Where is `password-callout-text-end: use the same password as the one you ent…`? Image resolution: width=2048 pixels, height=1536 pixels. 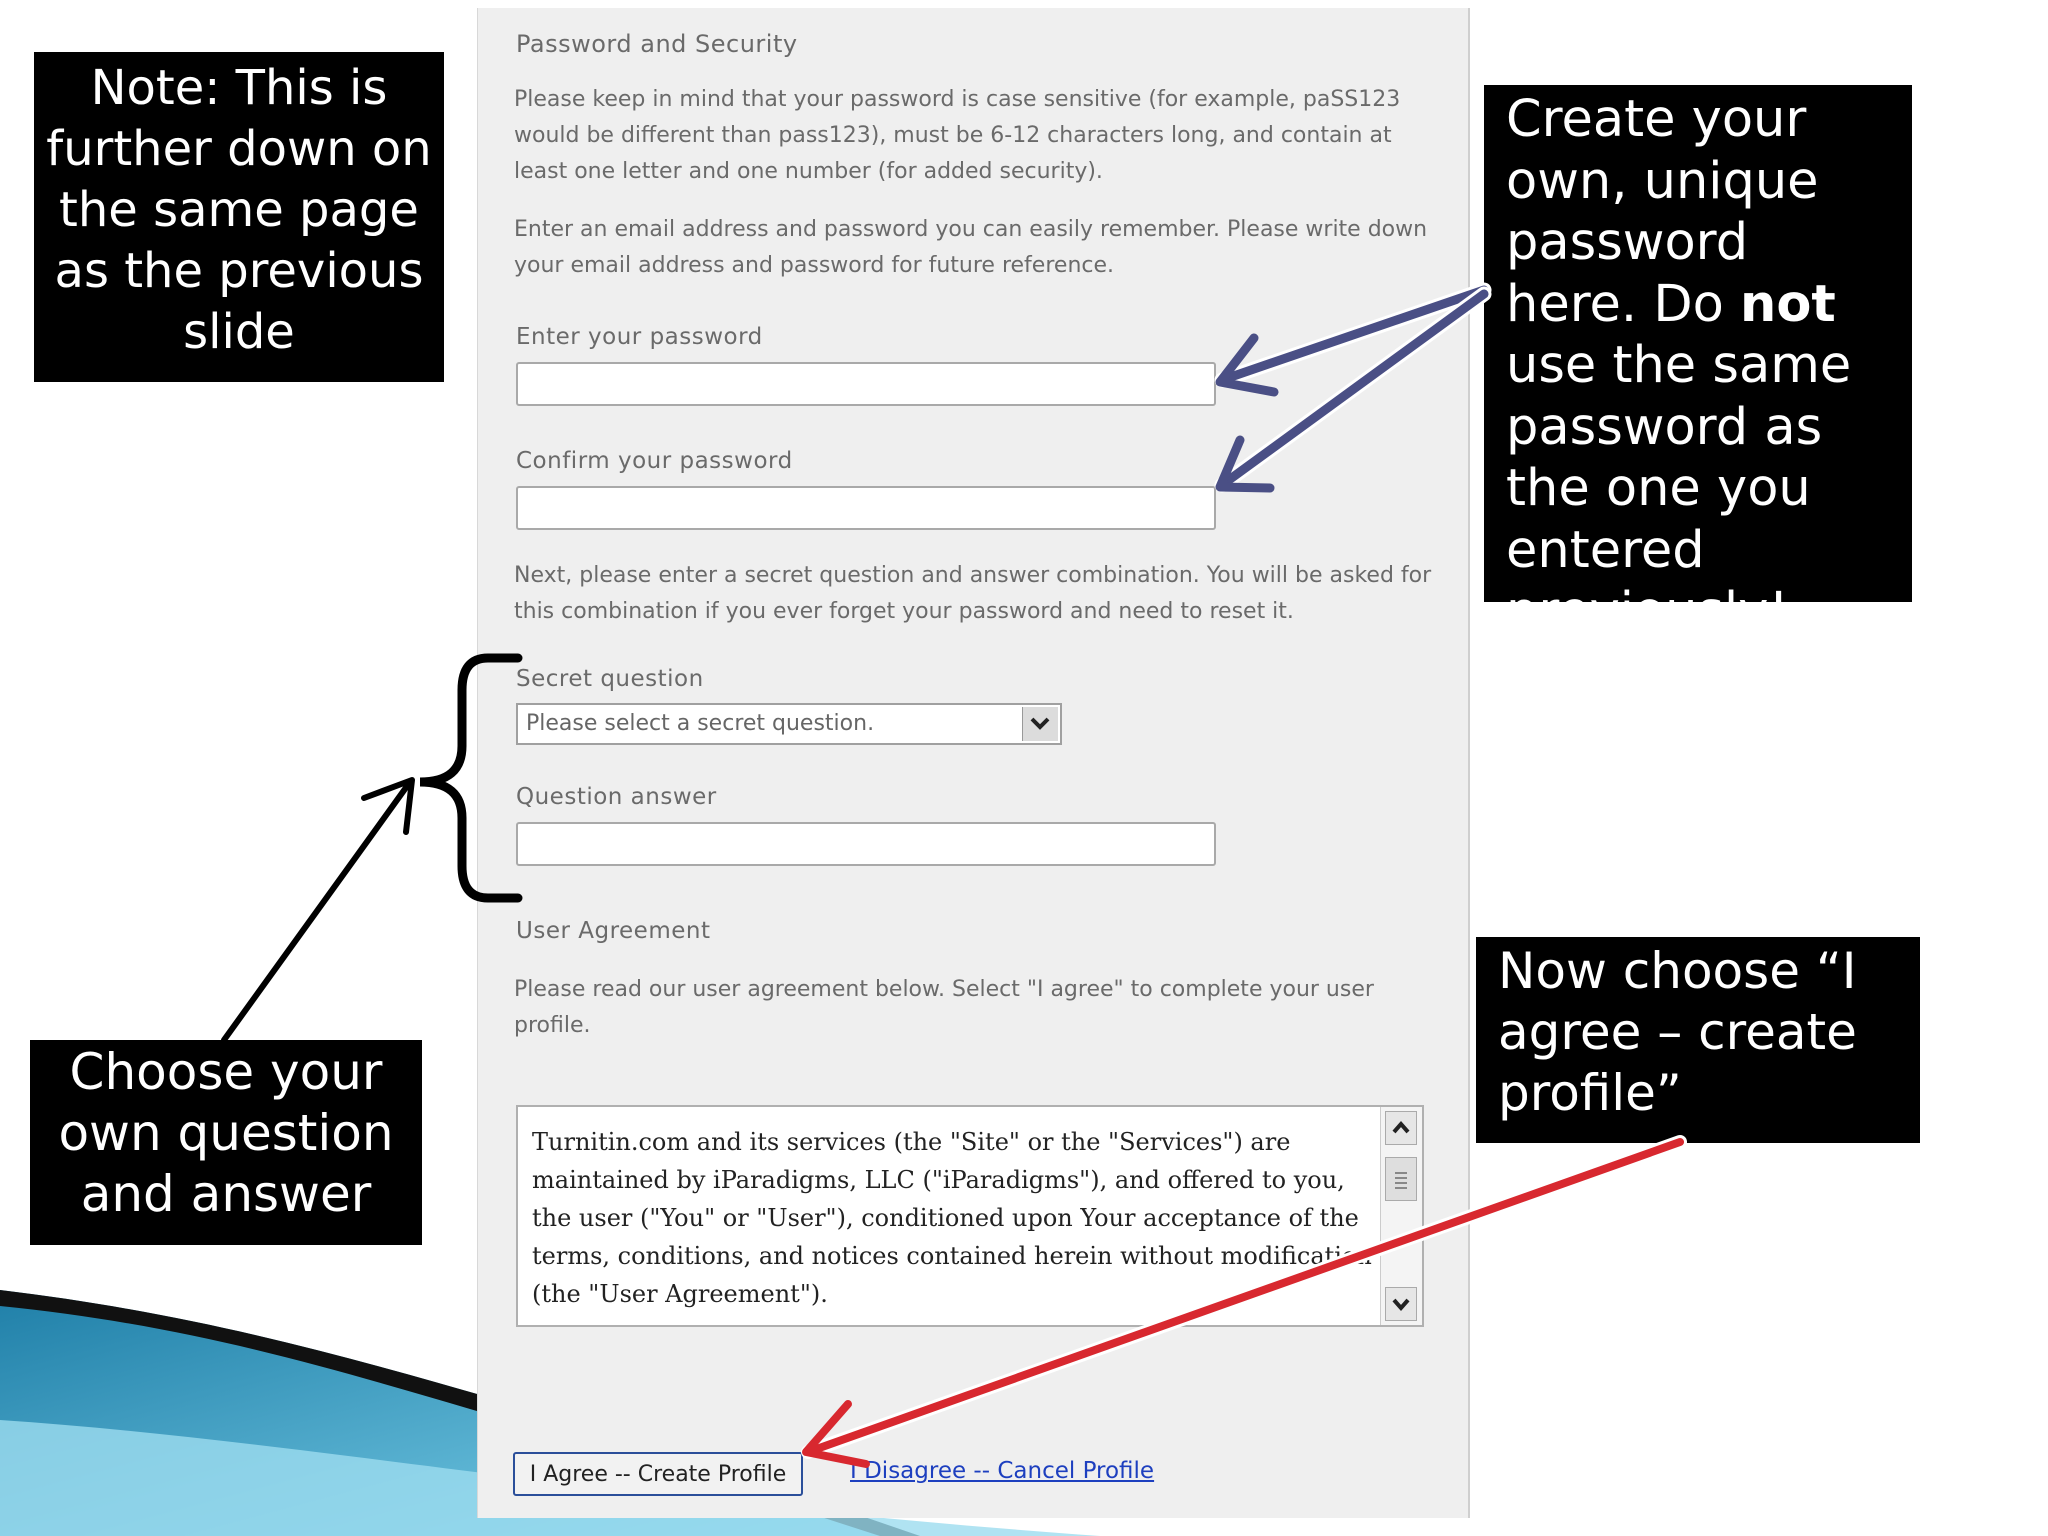 password-callout-text-end: use the same password as the one you ent… is located at coordinates (1679, 488).